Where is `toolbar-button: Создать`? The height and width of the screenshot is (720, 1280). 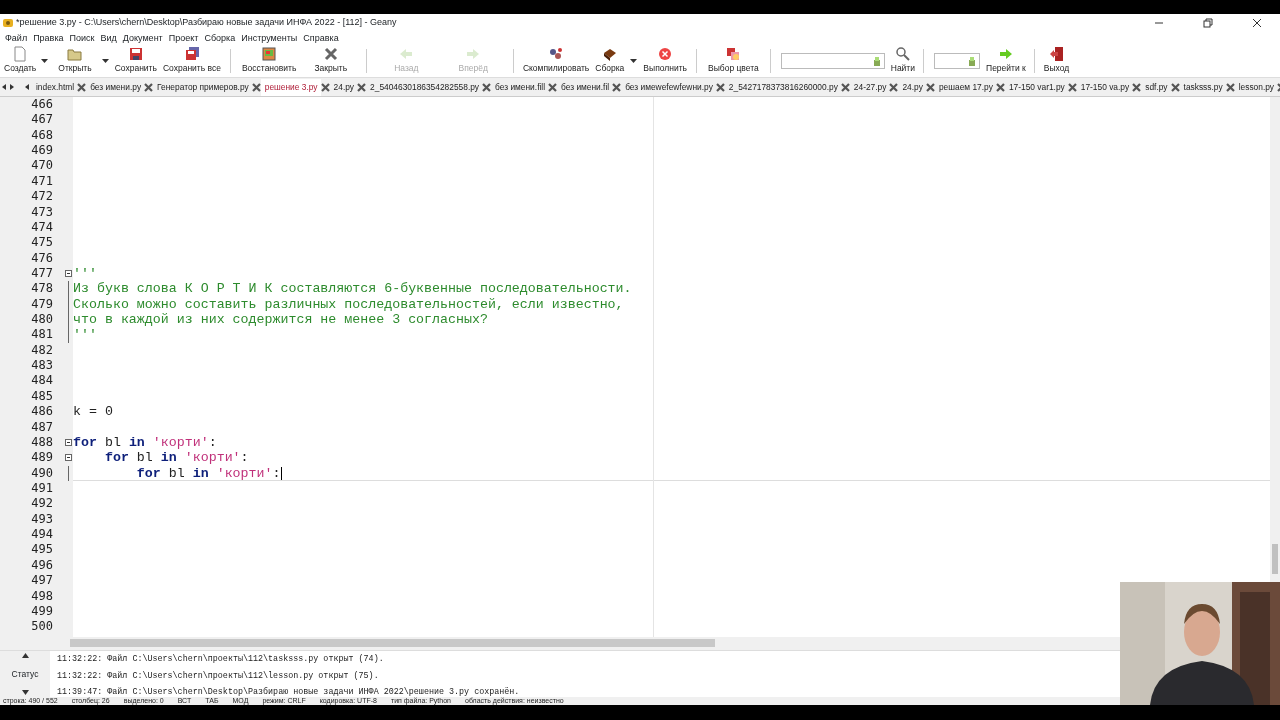
toolbar-button: Создать is located at coordinates (20, 61).